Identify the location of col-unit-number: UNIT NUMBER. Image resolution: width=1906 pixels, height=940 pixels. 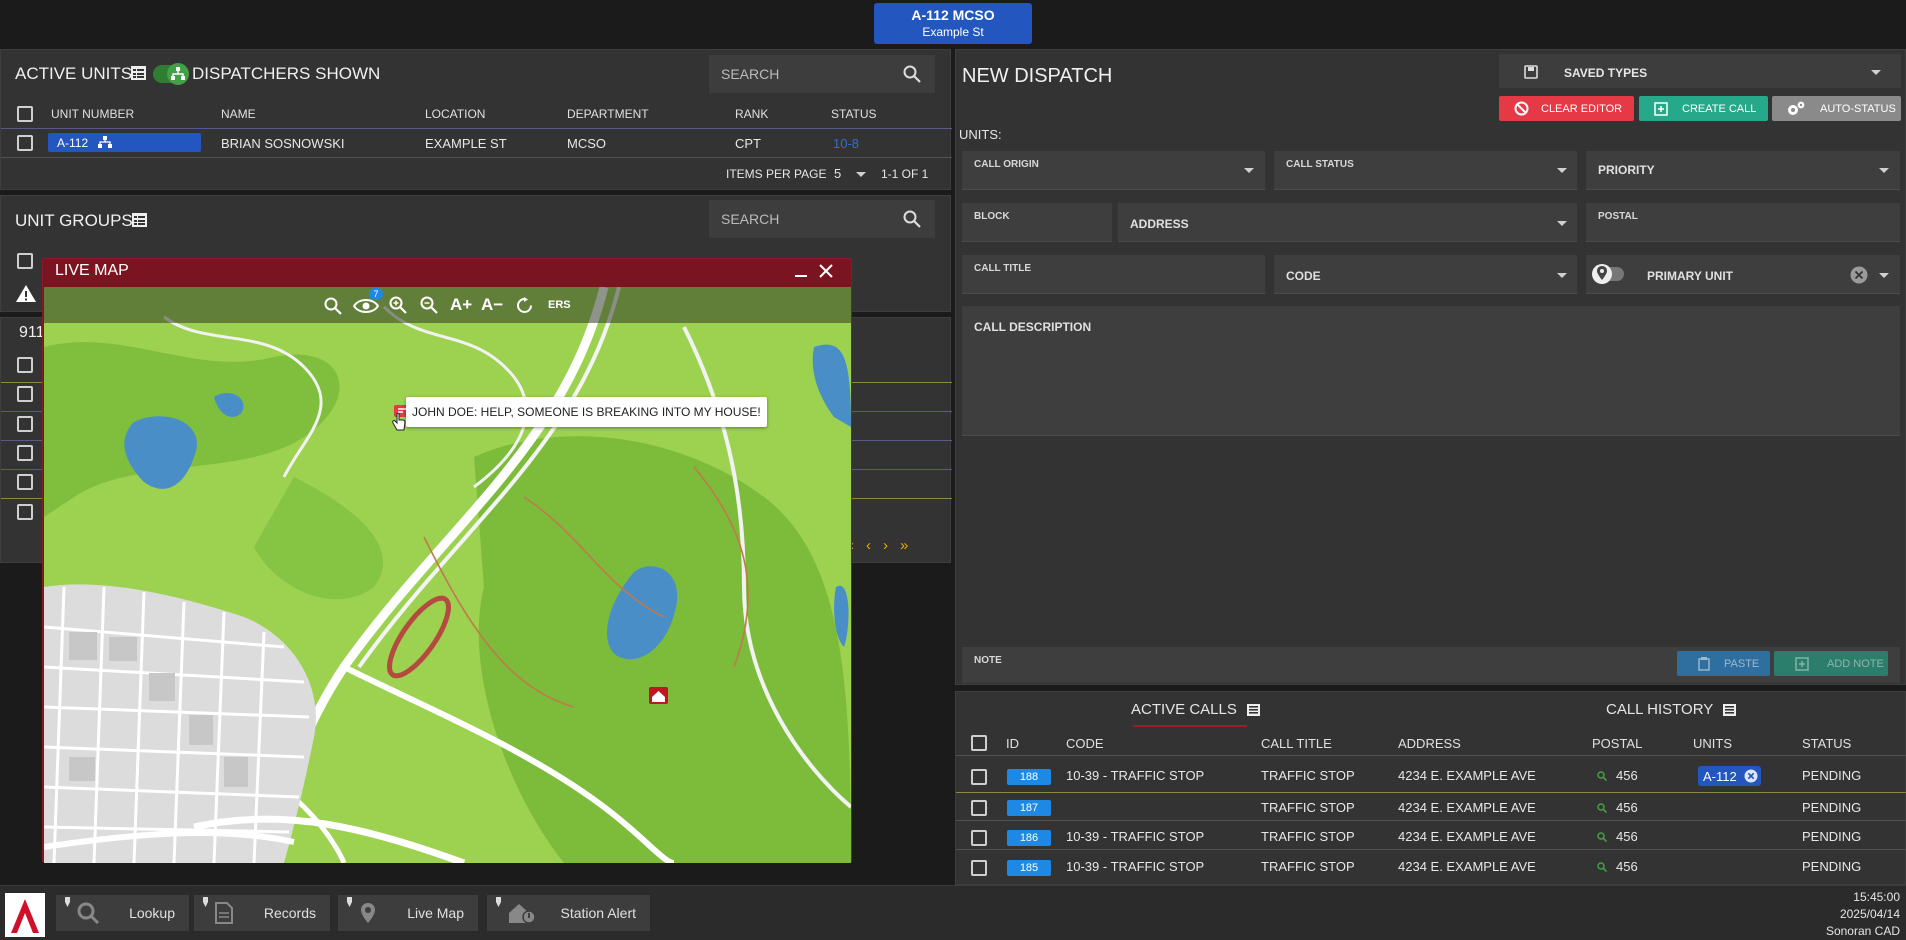
(92, 114).